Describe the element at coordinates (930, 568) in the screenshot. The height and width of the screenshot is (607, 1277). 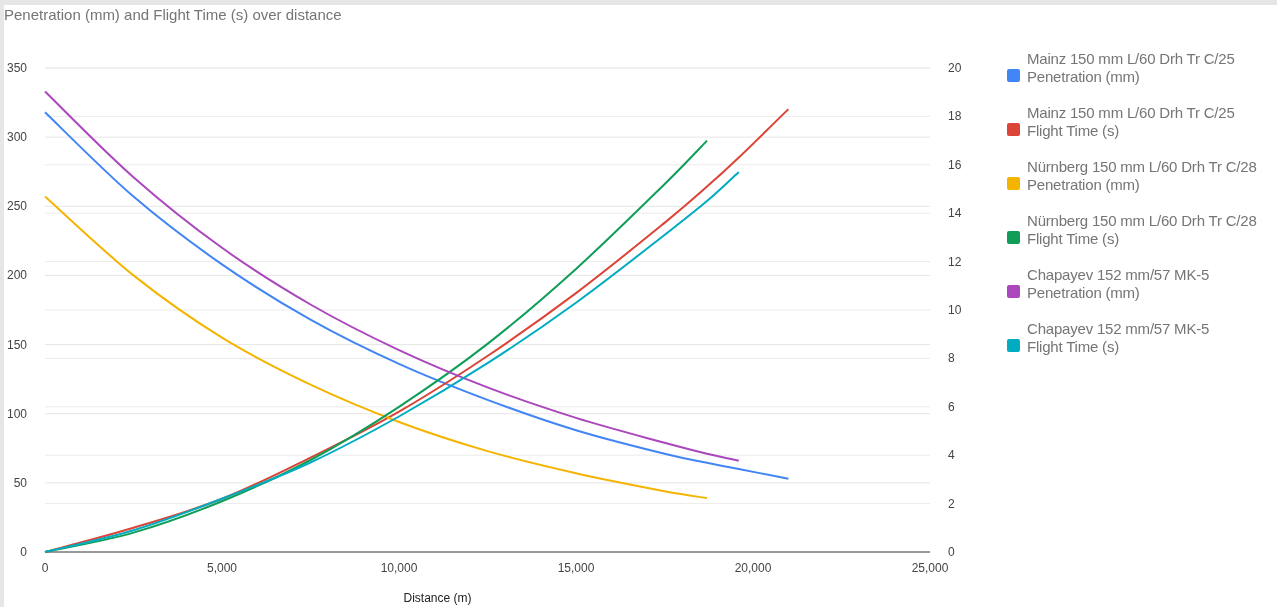
I see `axis-tick-label: 25,000` at that location.